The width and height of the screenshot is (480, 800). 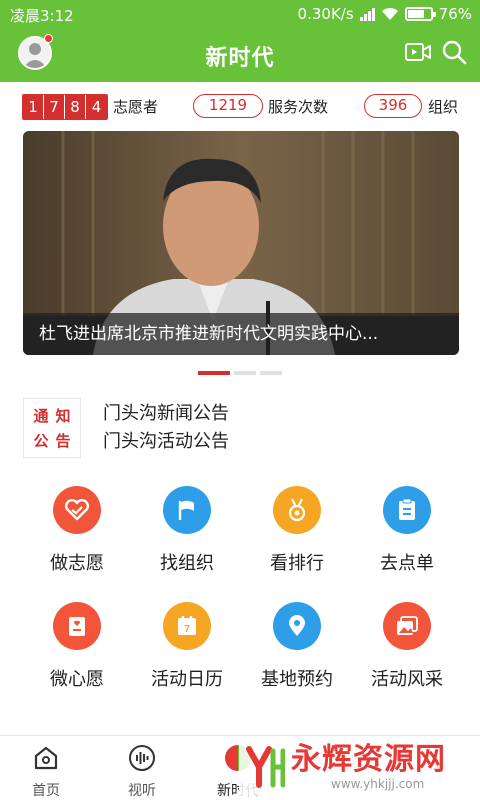 What do you see at coordinates (63, 416) in the screenshot?
I see `badge-char: 知` at bounding box center [63, 416].